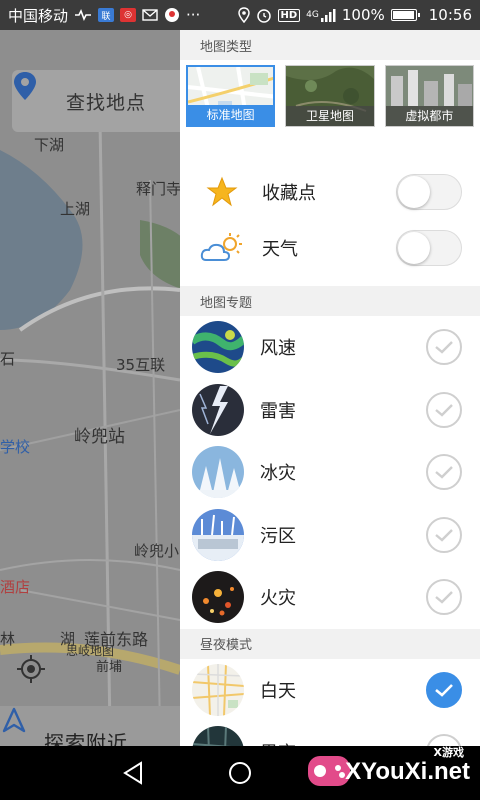 The height and width of the screenshot is (800, 480). I want to click on weather-icon, so click(222, 248).